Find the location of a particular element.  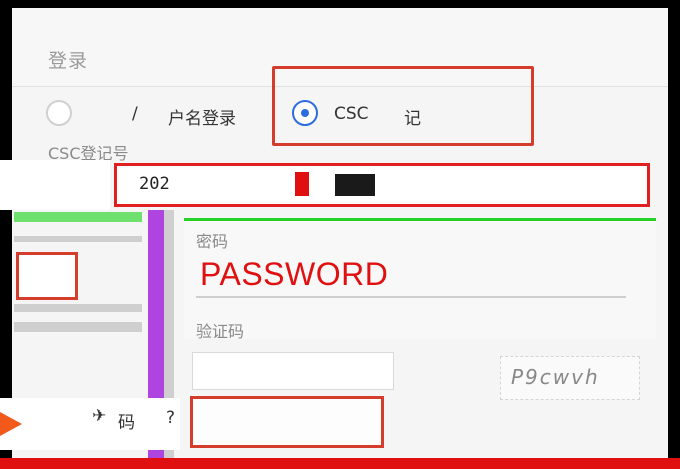

password-input: PASSWORD is located at coordinates (294, 274).